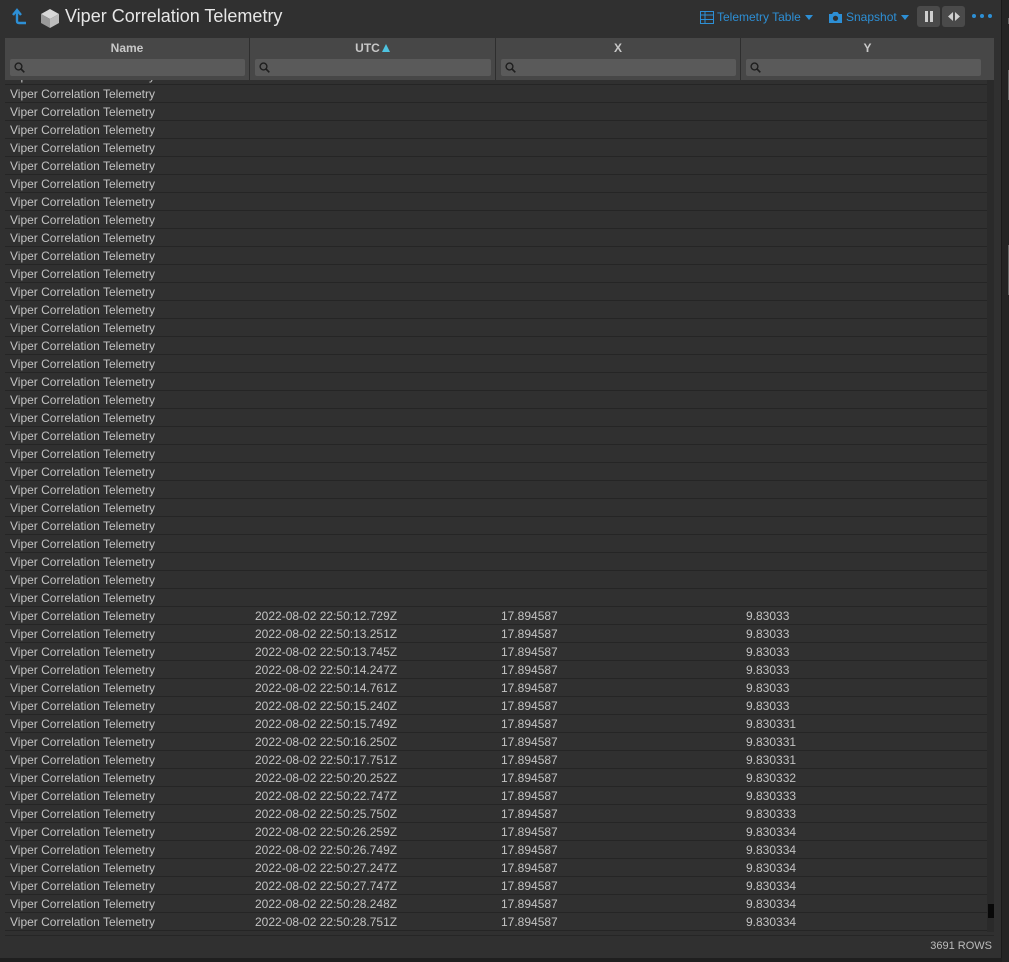 The image size is (1009, 962). I want to click on cell-utc: 2022-08-02 22:50:12.729Z, so click(326, 616).